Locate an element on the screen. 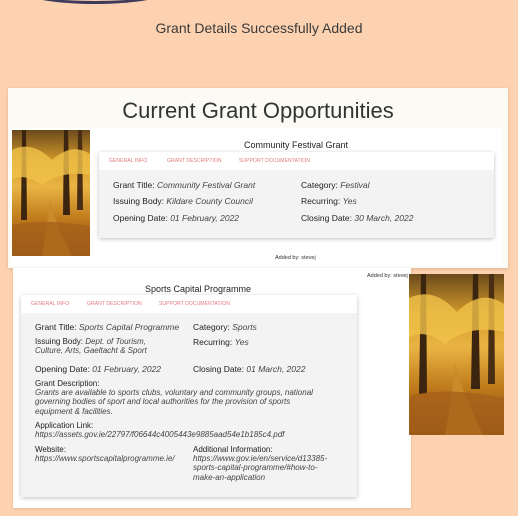 The width and height of the screenshot is (518, 516). category-field: Category: Festival is located at coordinates (335, 185).